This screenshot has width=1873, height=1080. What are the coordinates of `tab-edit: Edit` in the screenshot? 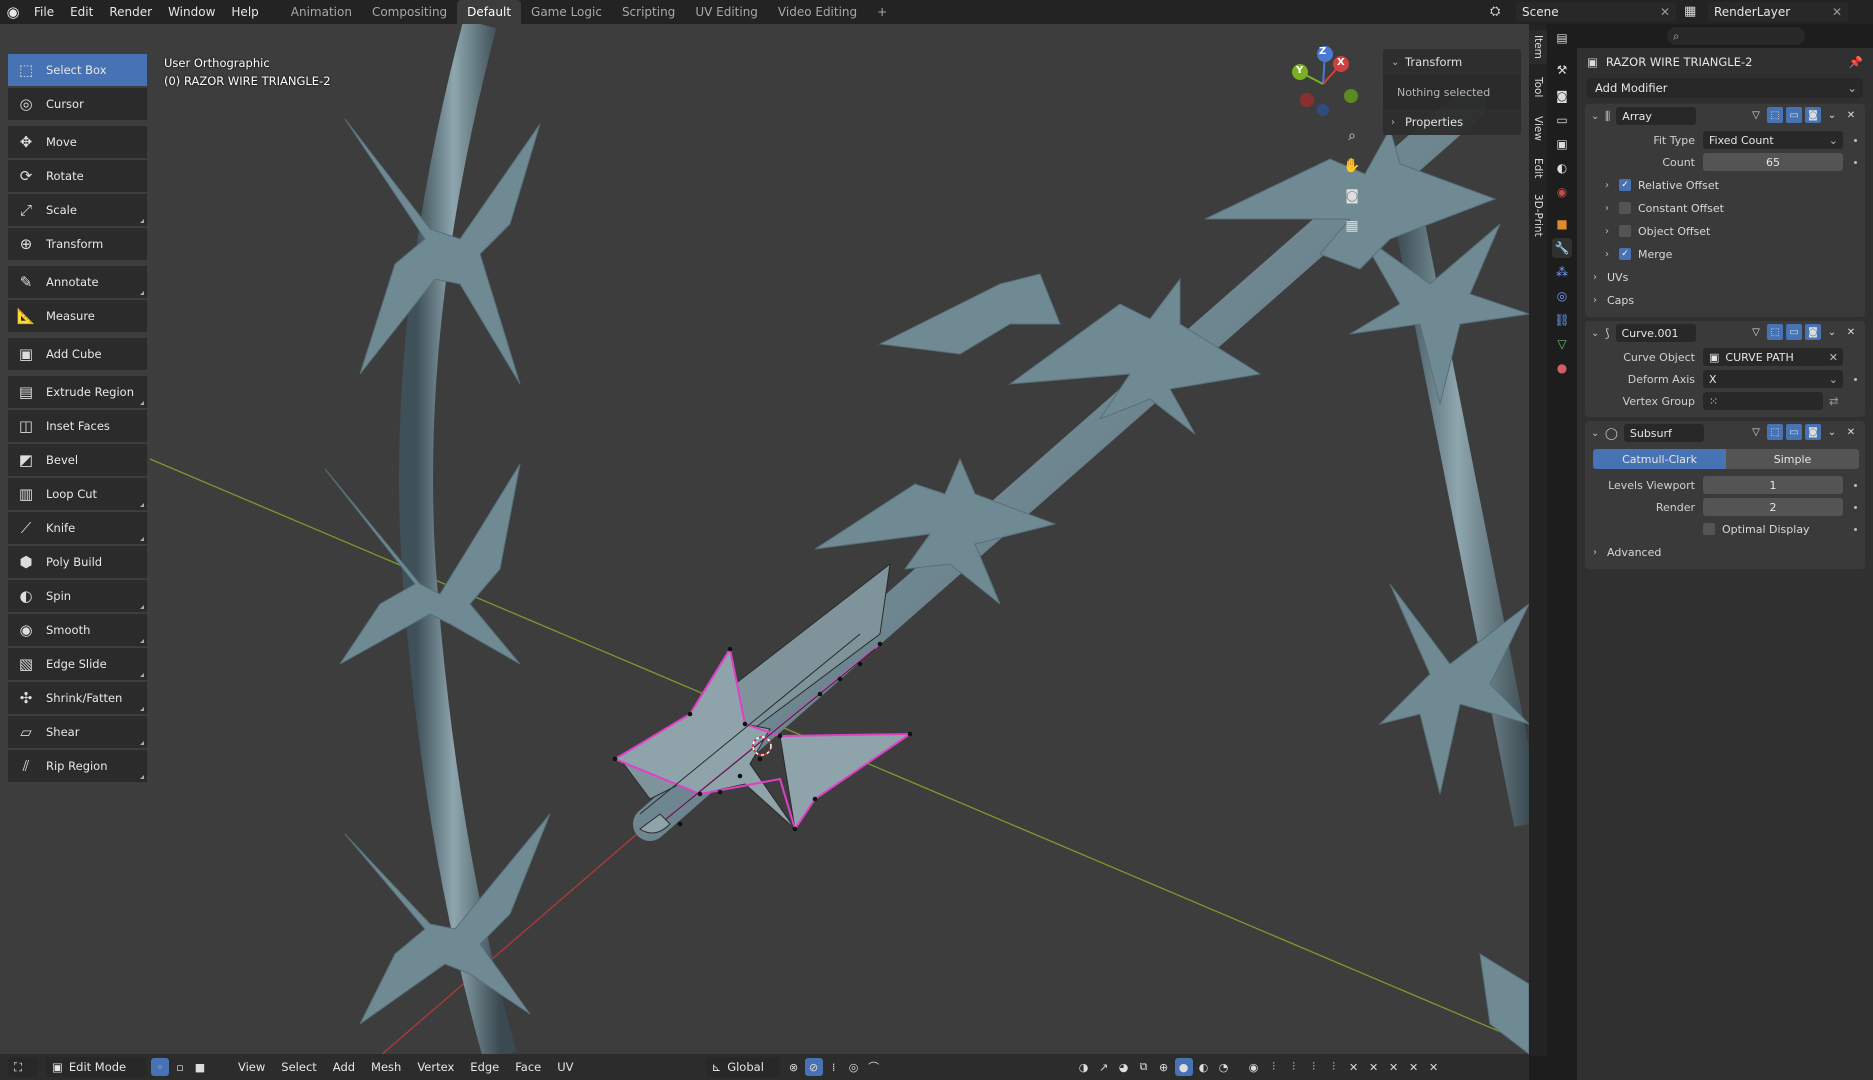 It's located at (1538, 168).